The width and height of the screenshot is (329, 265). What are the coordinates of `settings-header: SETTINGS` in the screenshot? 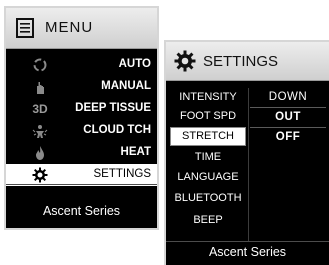 It's located at (247, 61).